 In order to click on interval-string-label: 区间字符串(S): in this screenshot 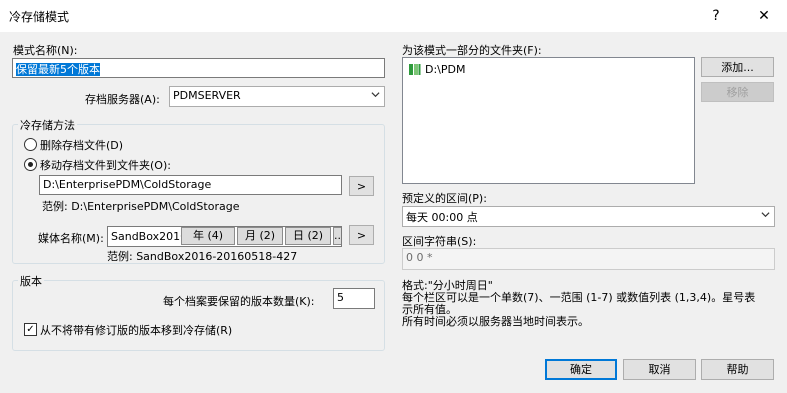, I will do `click(439, 241)`.